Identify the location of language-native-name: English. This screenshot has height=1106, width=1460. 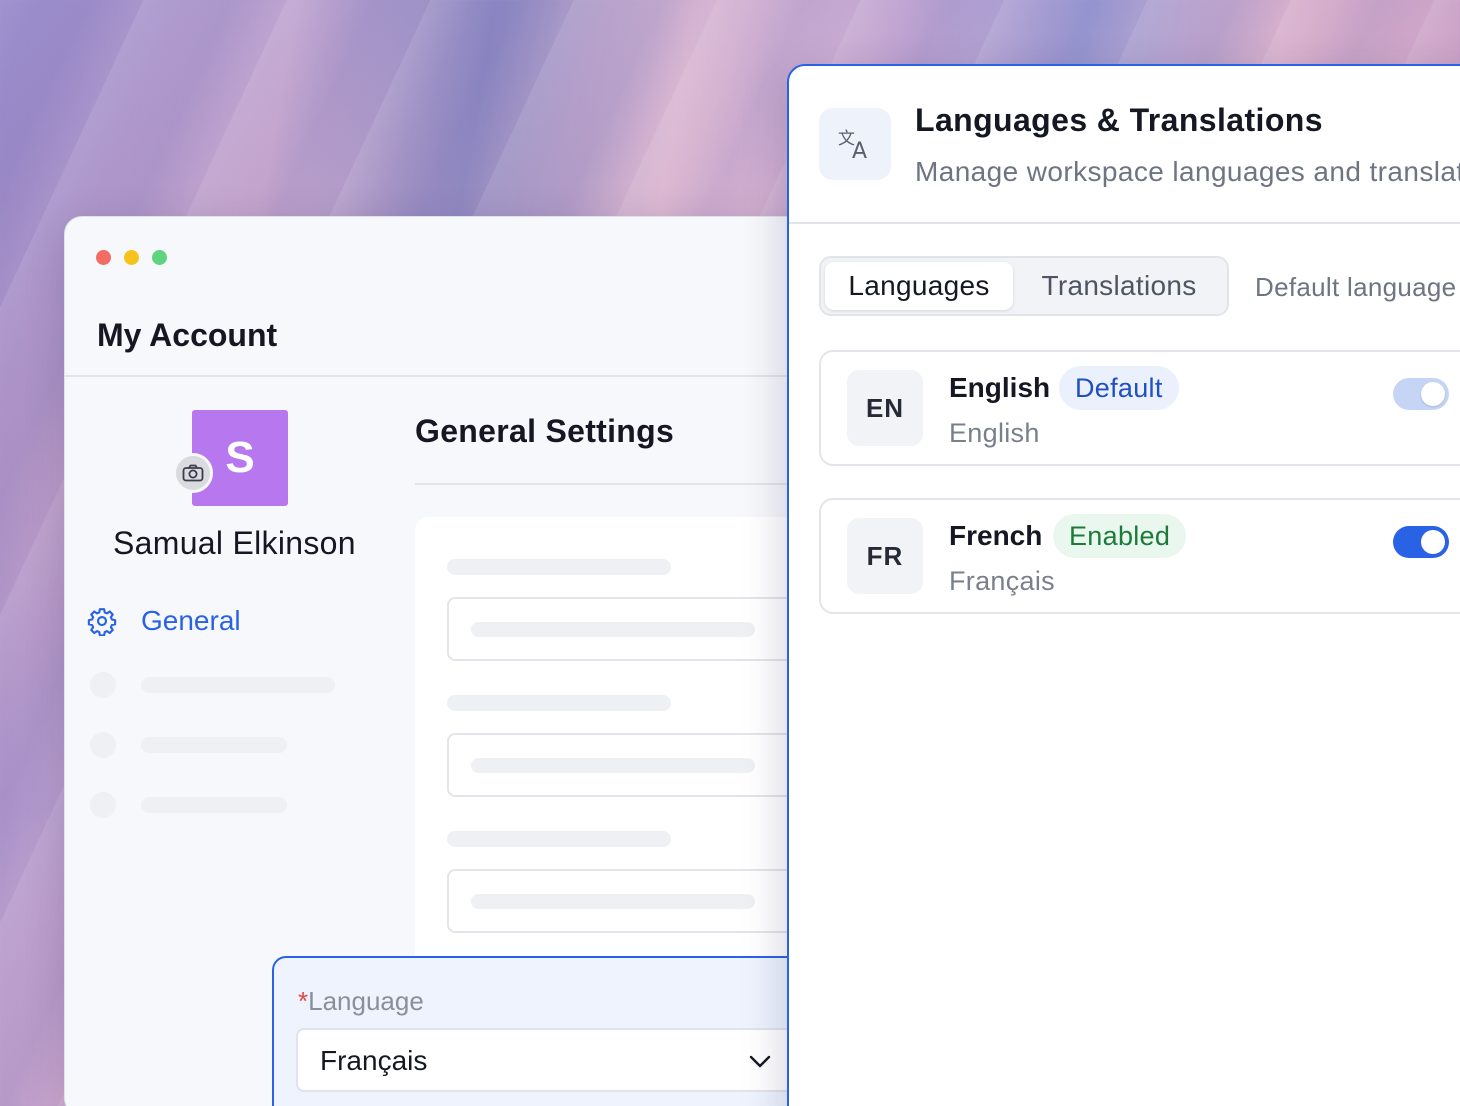
(994, 433).